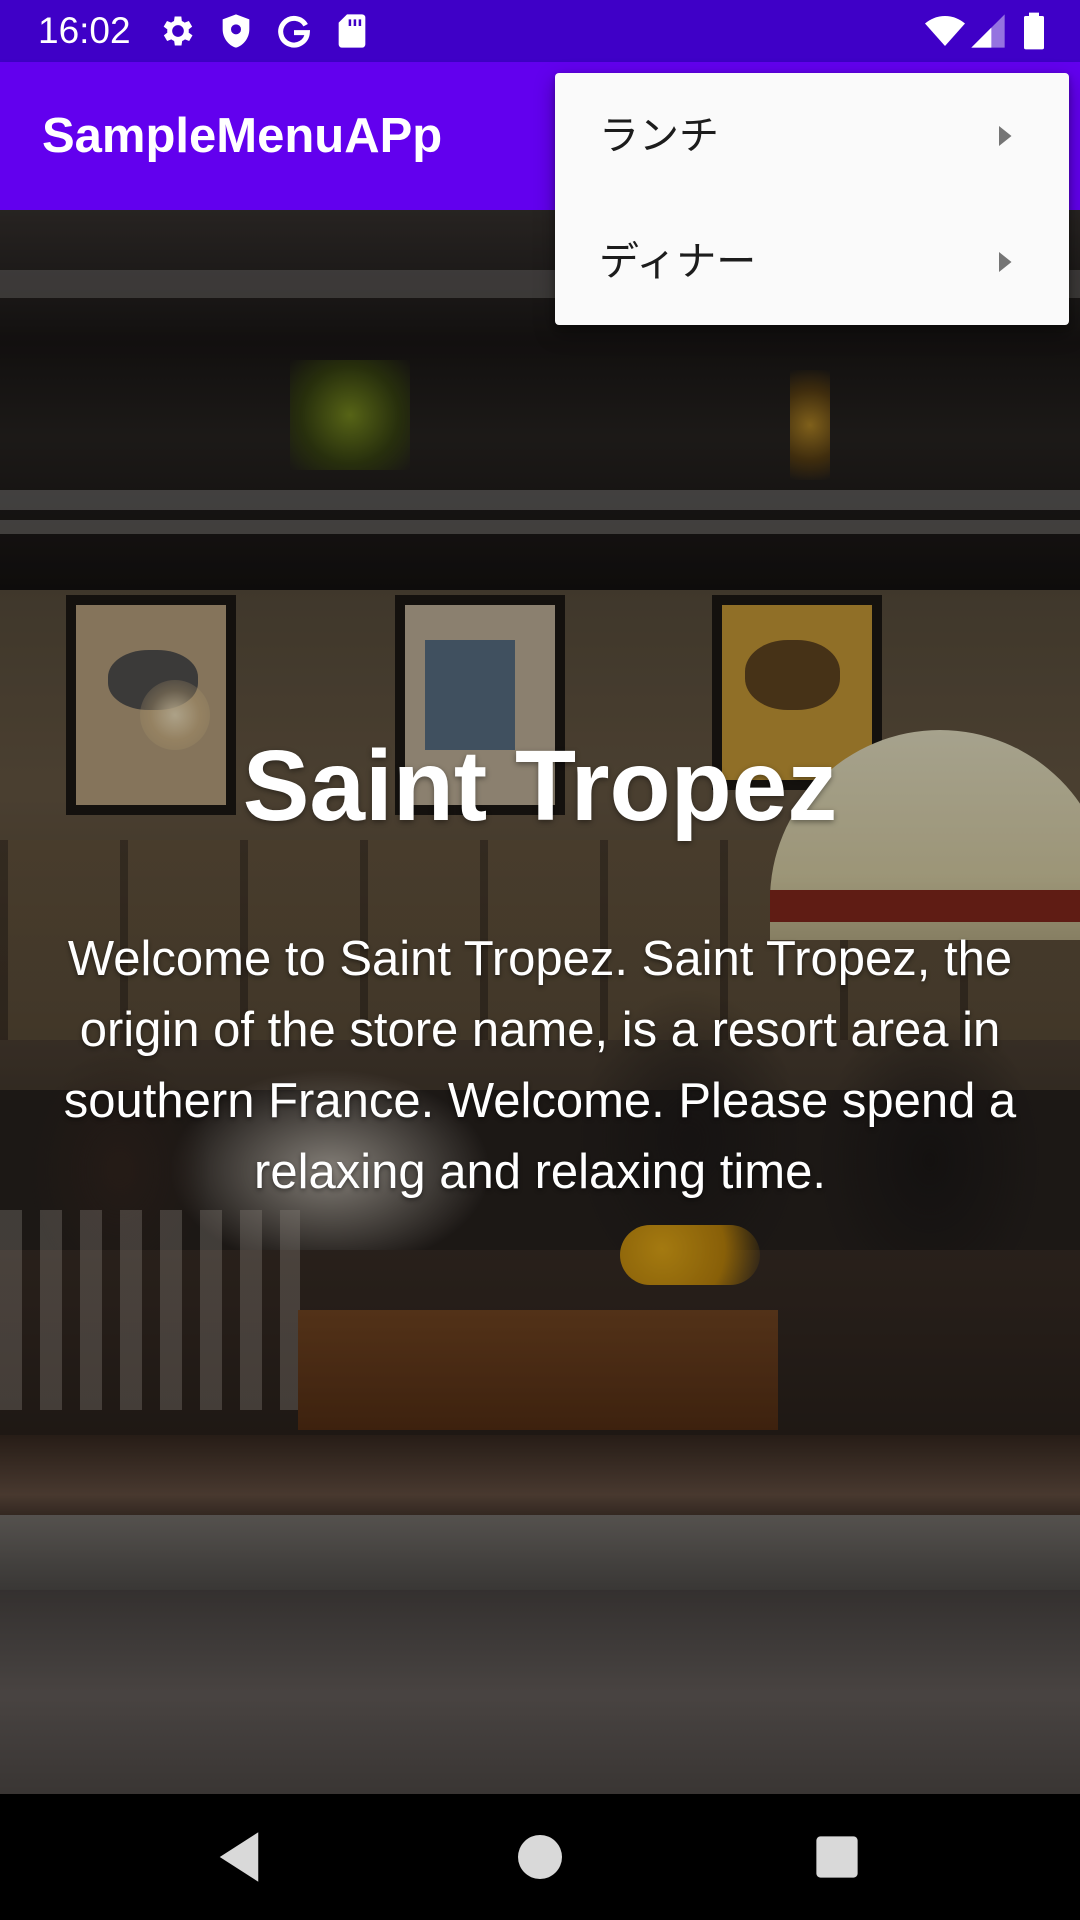 The width and height of the screenshot is (1080, 1920). Describe the element at coordinates (837, 1857) in the screenshot. I see `recents-icon` at that location.